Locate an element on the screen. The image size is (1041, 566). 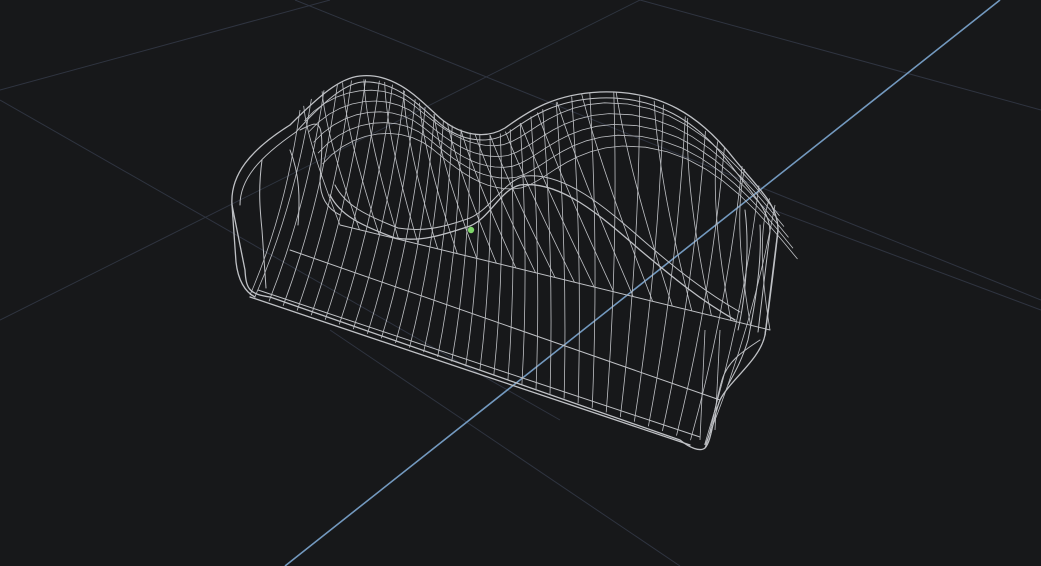
mesh-bottom-edge-inner is located at coordinates (479, 363).